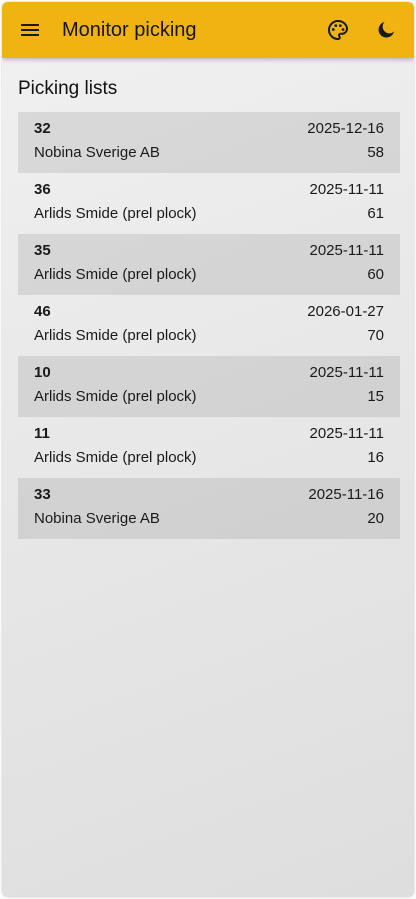 The height and width of the screenshot is (899, 416). I want to click on list-count: 60, so click(375, 274).